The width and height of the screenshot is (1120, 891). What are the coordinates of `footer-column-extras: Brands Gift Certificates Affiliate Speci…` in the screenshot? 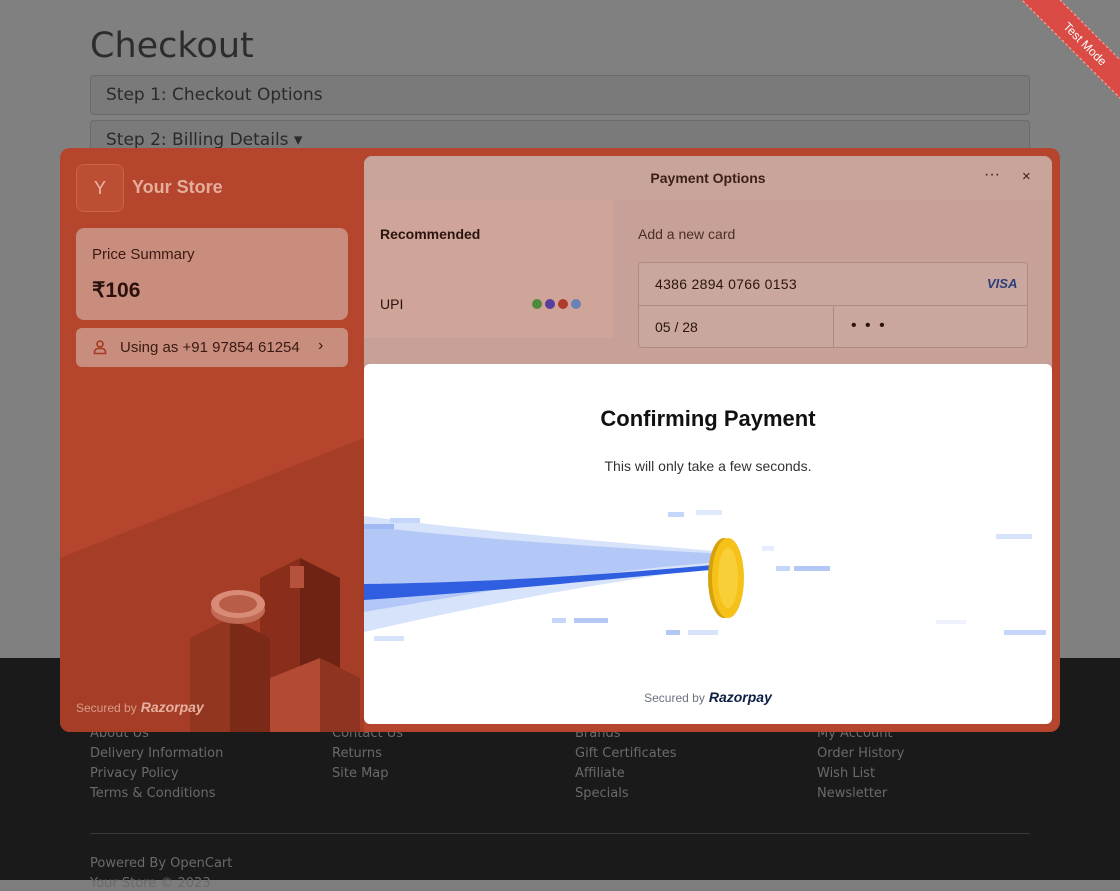 It's located at (626, 764).